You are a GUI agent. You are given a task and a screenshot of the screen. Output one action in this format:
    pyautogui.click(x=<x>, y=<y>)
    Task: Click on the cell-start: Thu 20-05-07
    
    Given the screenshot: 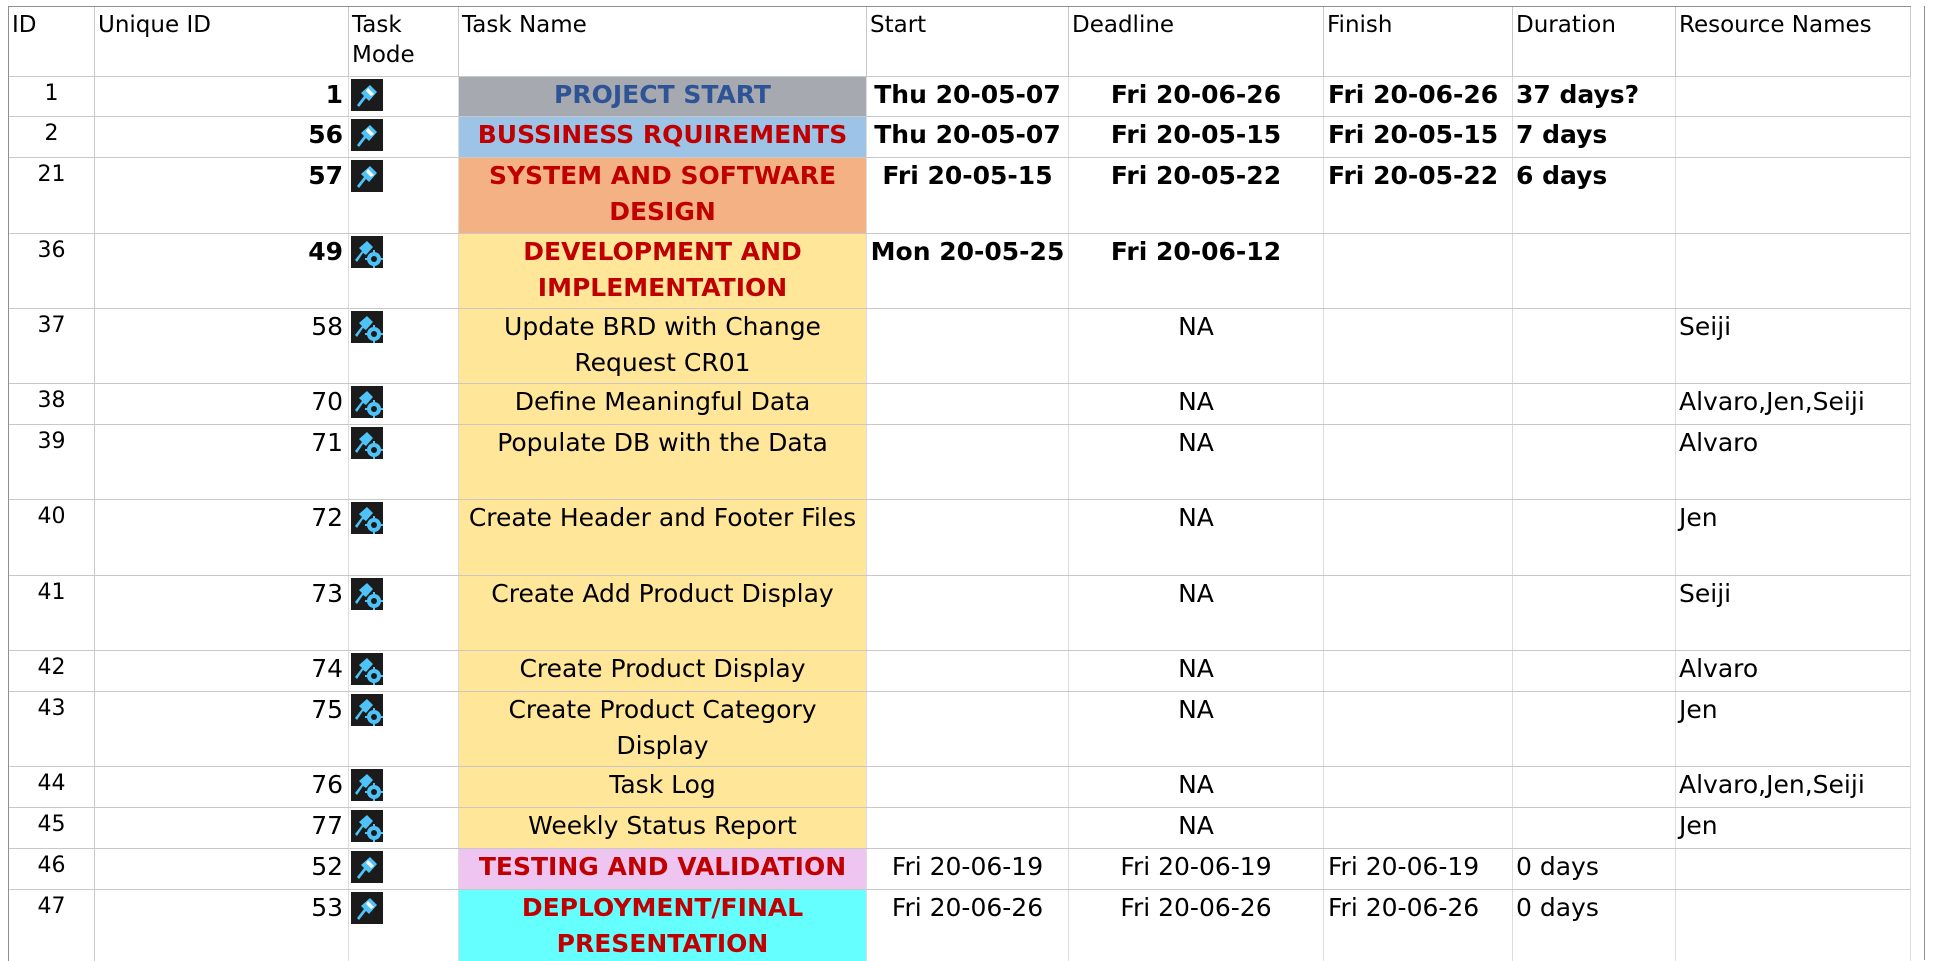 What is the action you would take?
    pyautogui.click(x=968, y=96)
    